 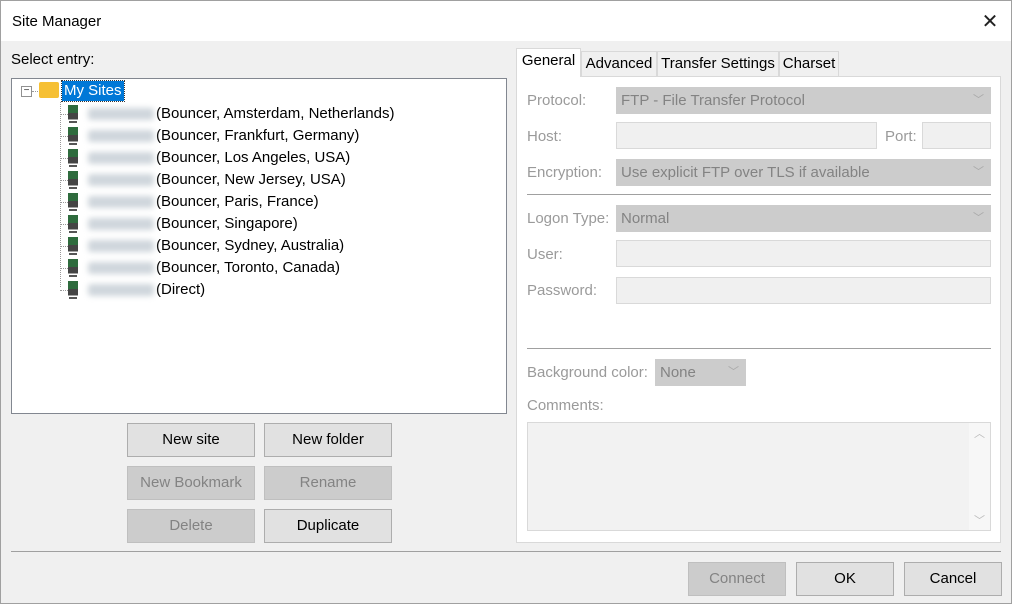 What do you see at coordinates (181, 289) in the screenshot?
I see `site-label: (Direct)` at bounding box center [181, 289].